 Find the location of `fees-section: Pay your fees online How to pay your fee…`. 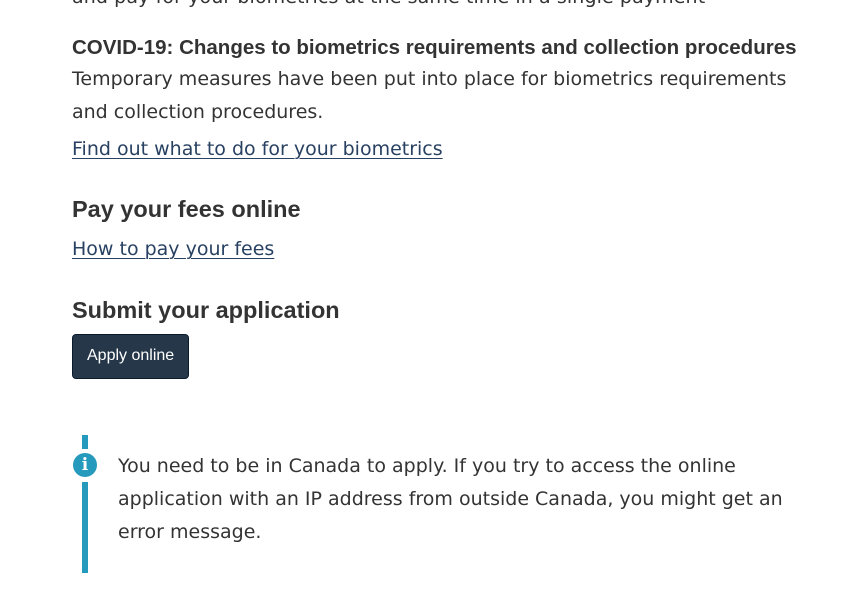

fees-section: Pay your fees online How to pay your fee… is located at coordinates (442, 228).